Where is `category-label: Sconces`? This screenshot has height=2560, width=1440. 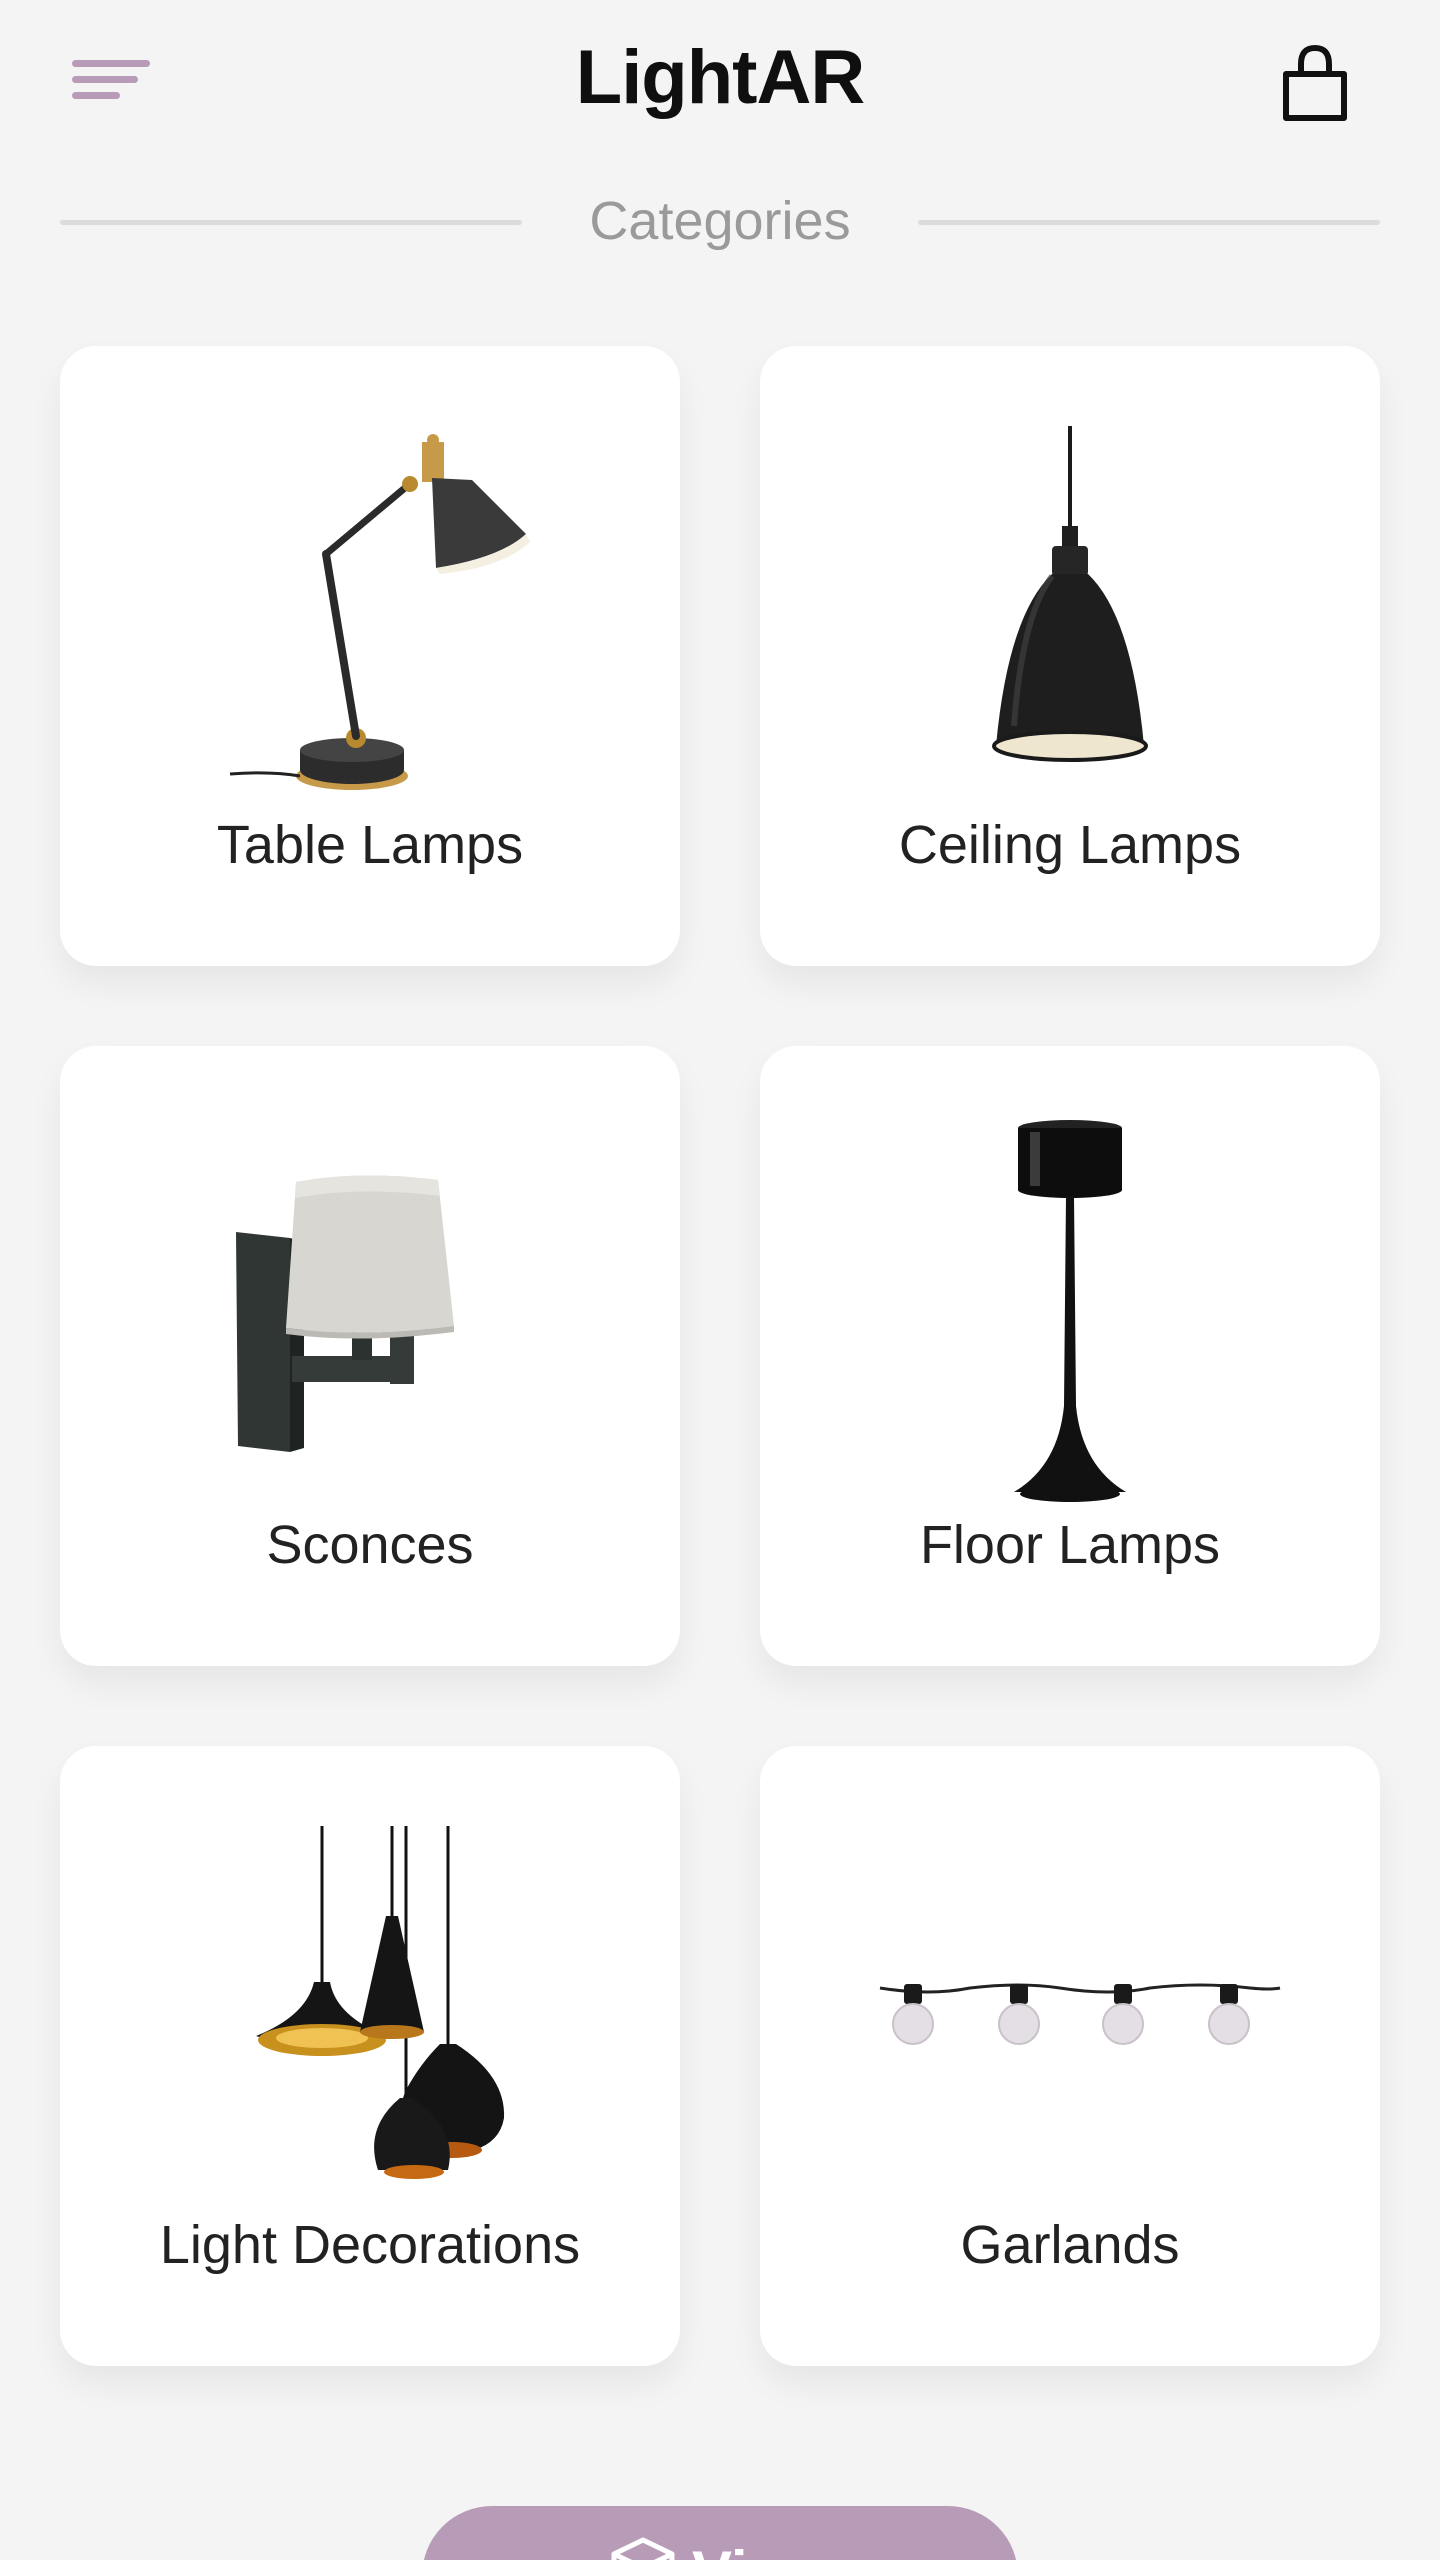
category-label: Sconces is located at coordinates (370, 1545).